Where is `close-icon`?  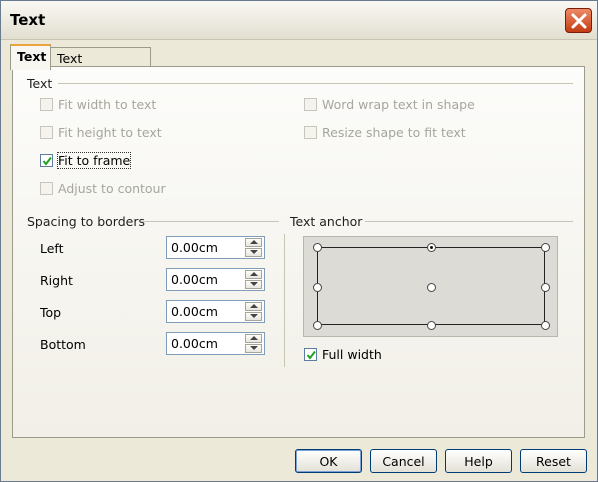 close-icon is located at coordinates (579, 21).